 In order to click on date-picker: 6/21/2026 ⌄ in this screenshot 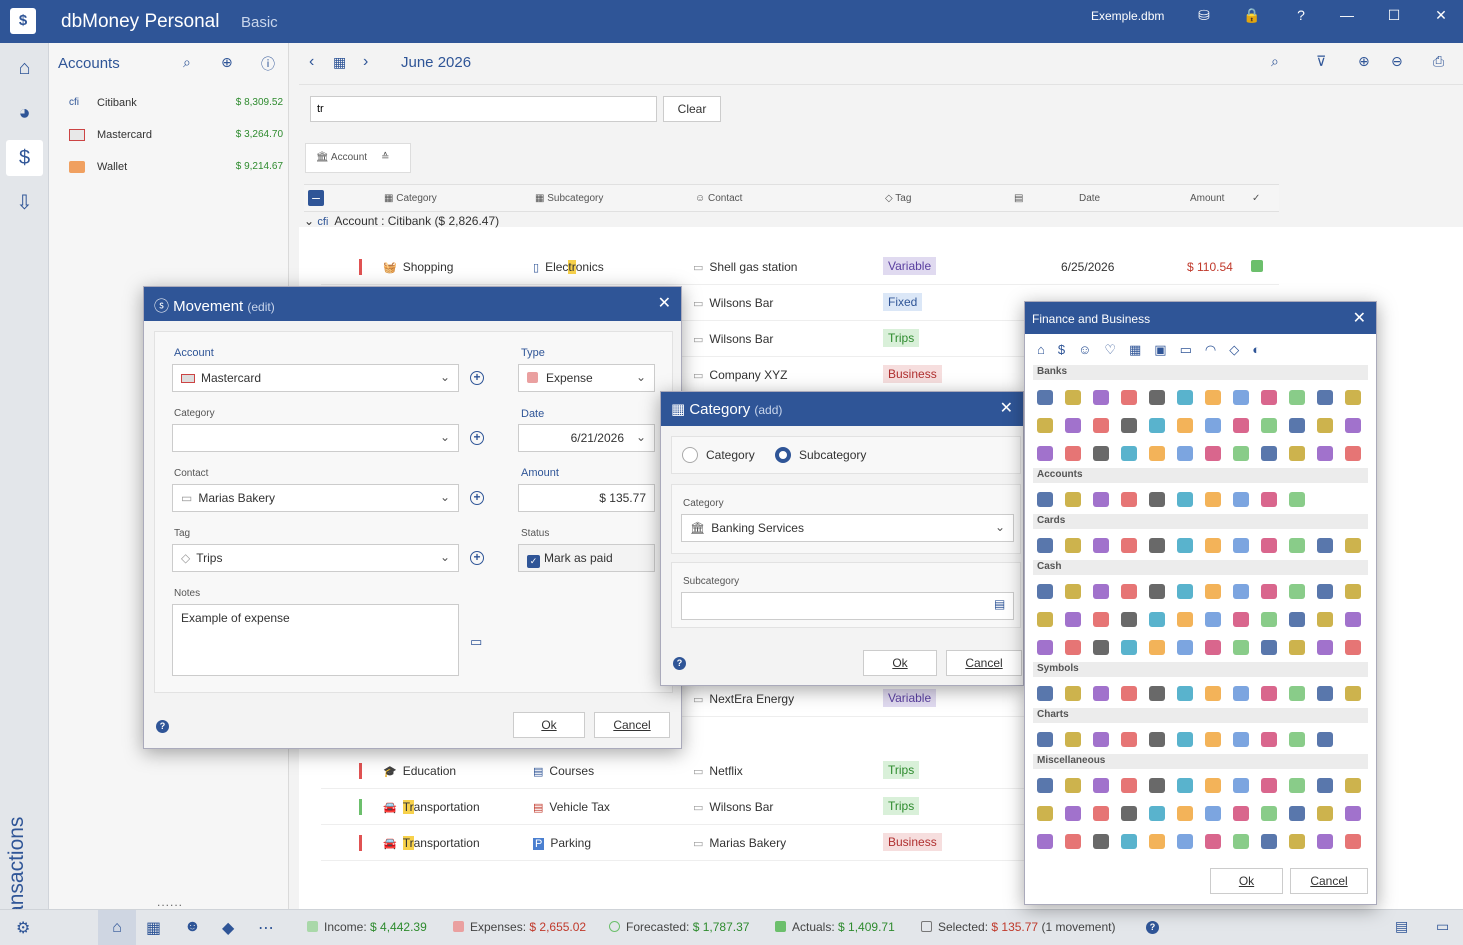, I will do `click(586, 438)`.